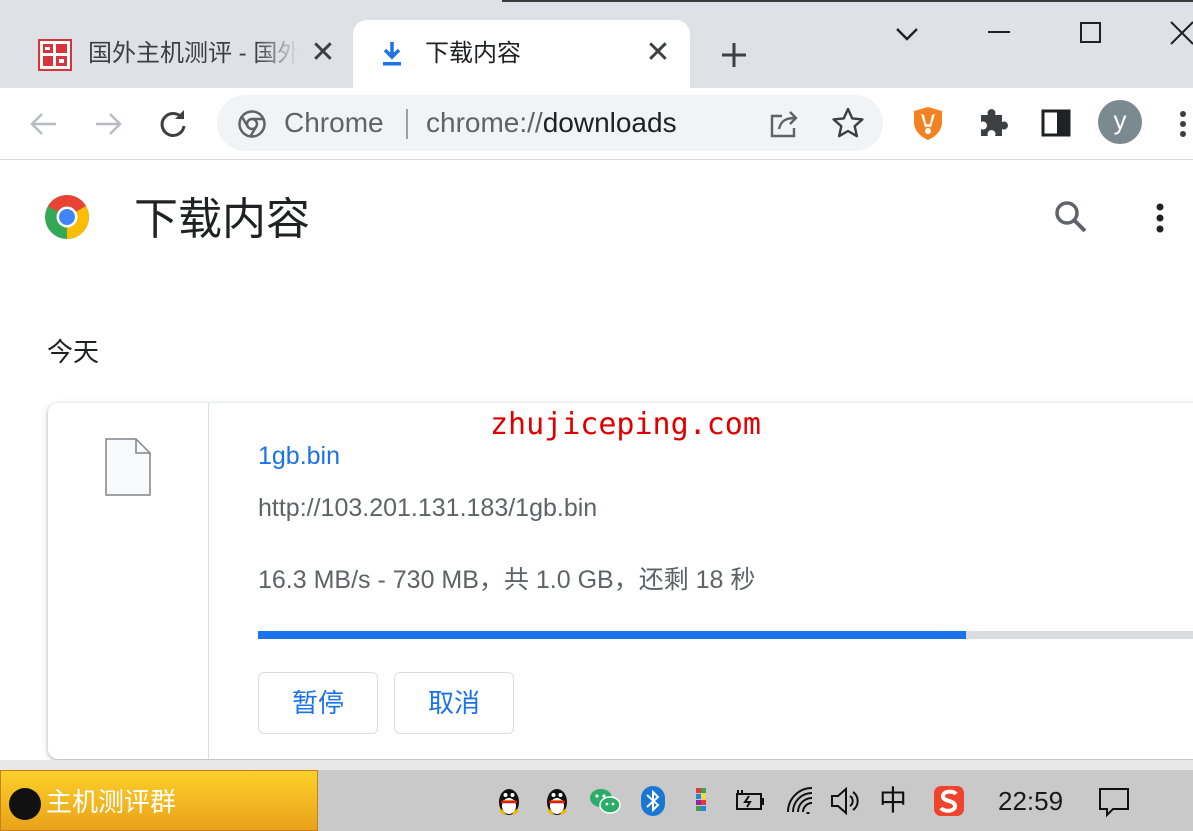 The height and width of the screenshot is (831, 1193). What do you see at coordinates (1182, 124) in the screenshot?
I see `browser-menu-icon` at bounding box center [1182, 124].